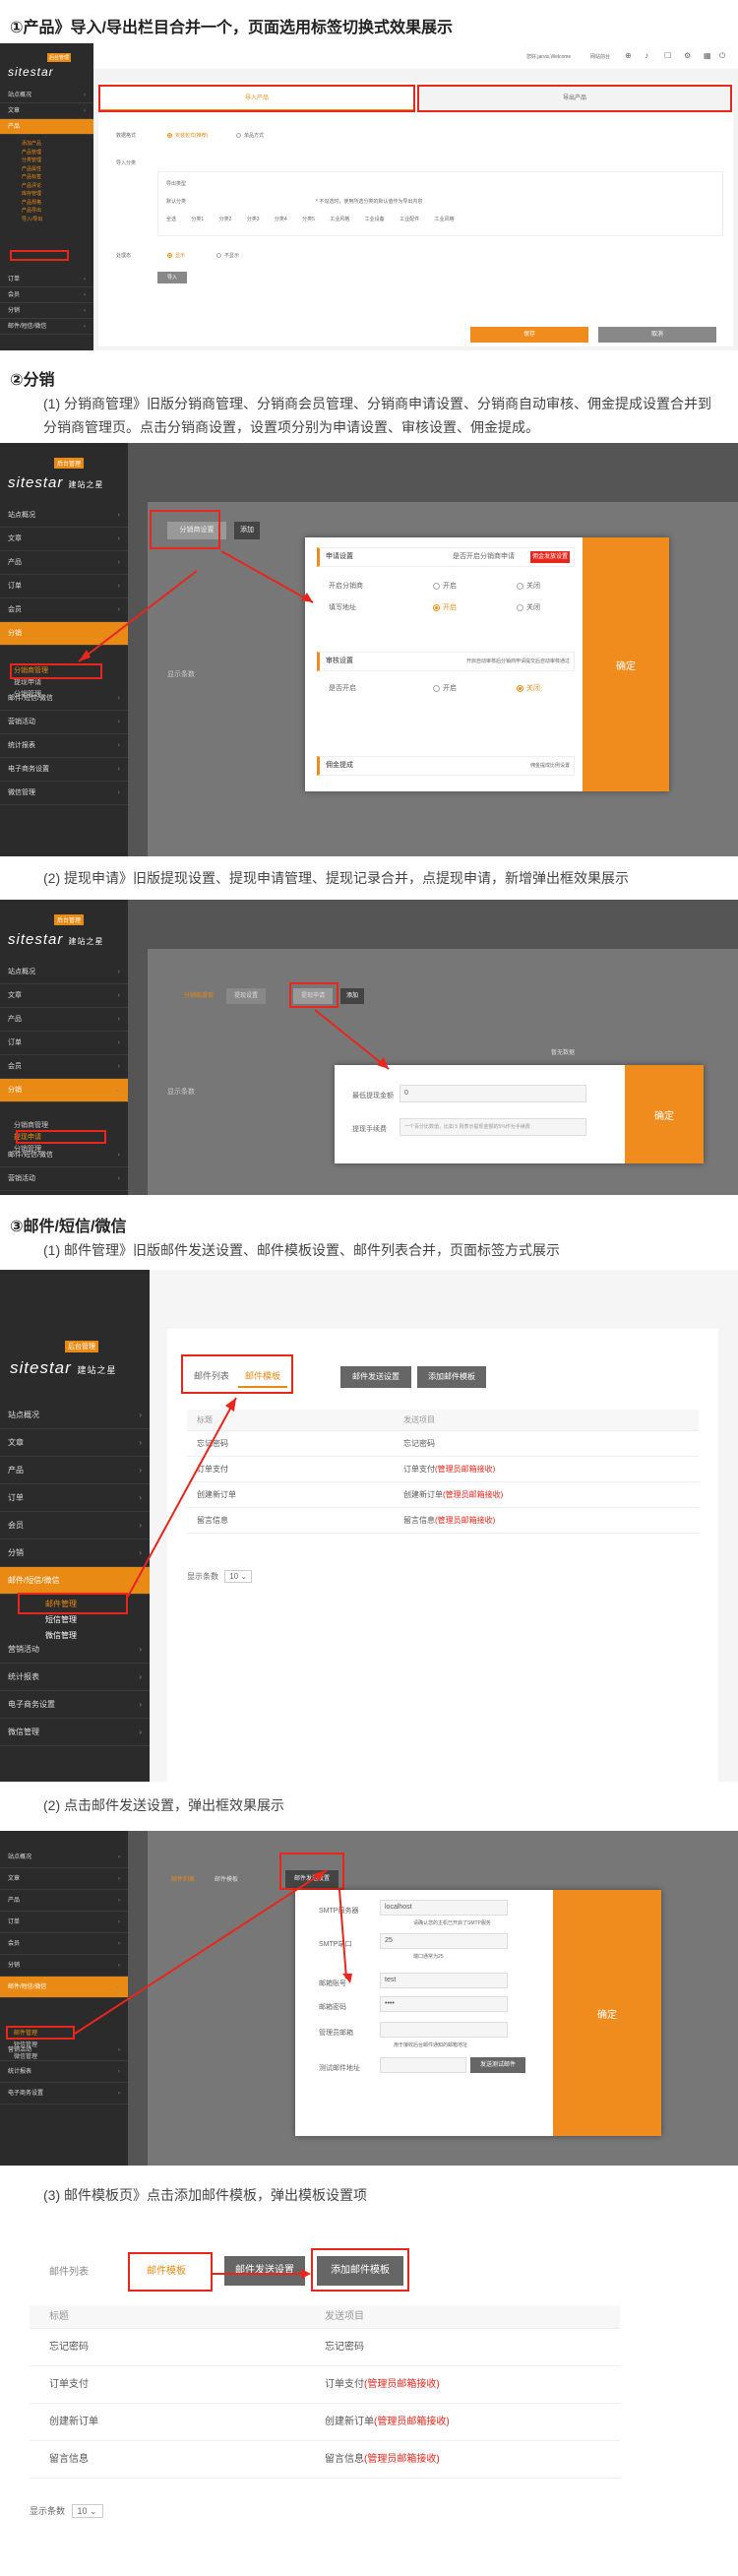 This screenshot has height=2576, width=738. I want to click on table-row: 订单支付 订单支付(管理员邮箱接收), so click(325, 2385).